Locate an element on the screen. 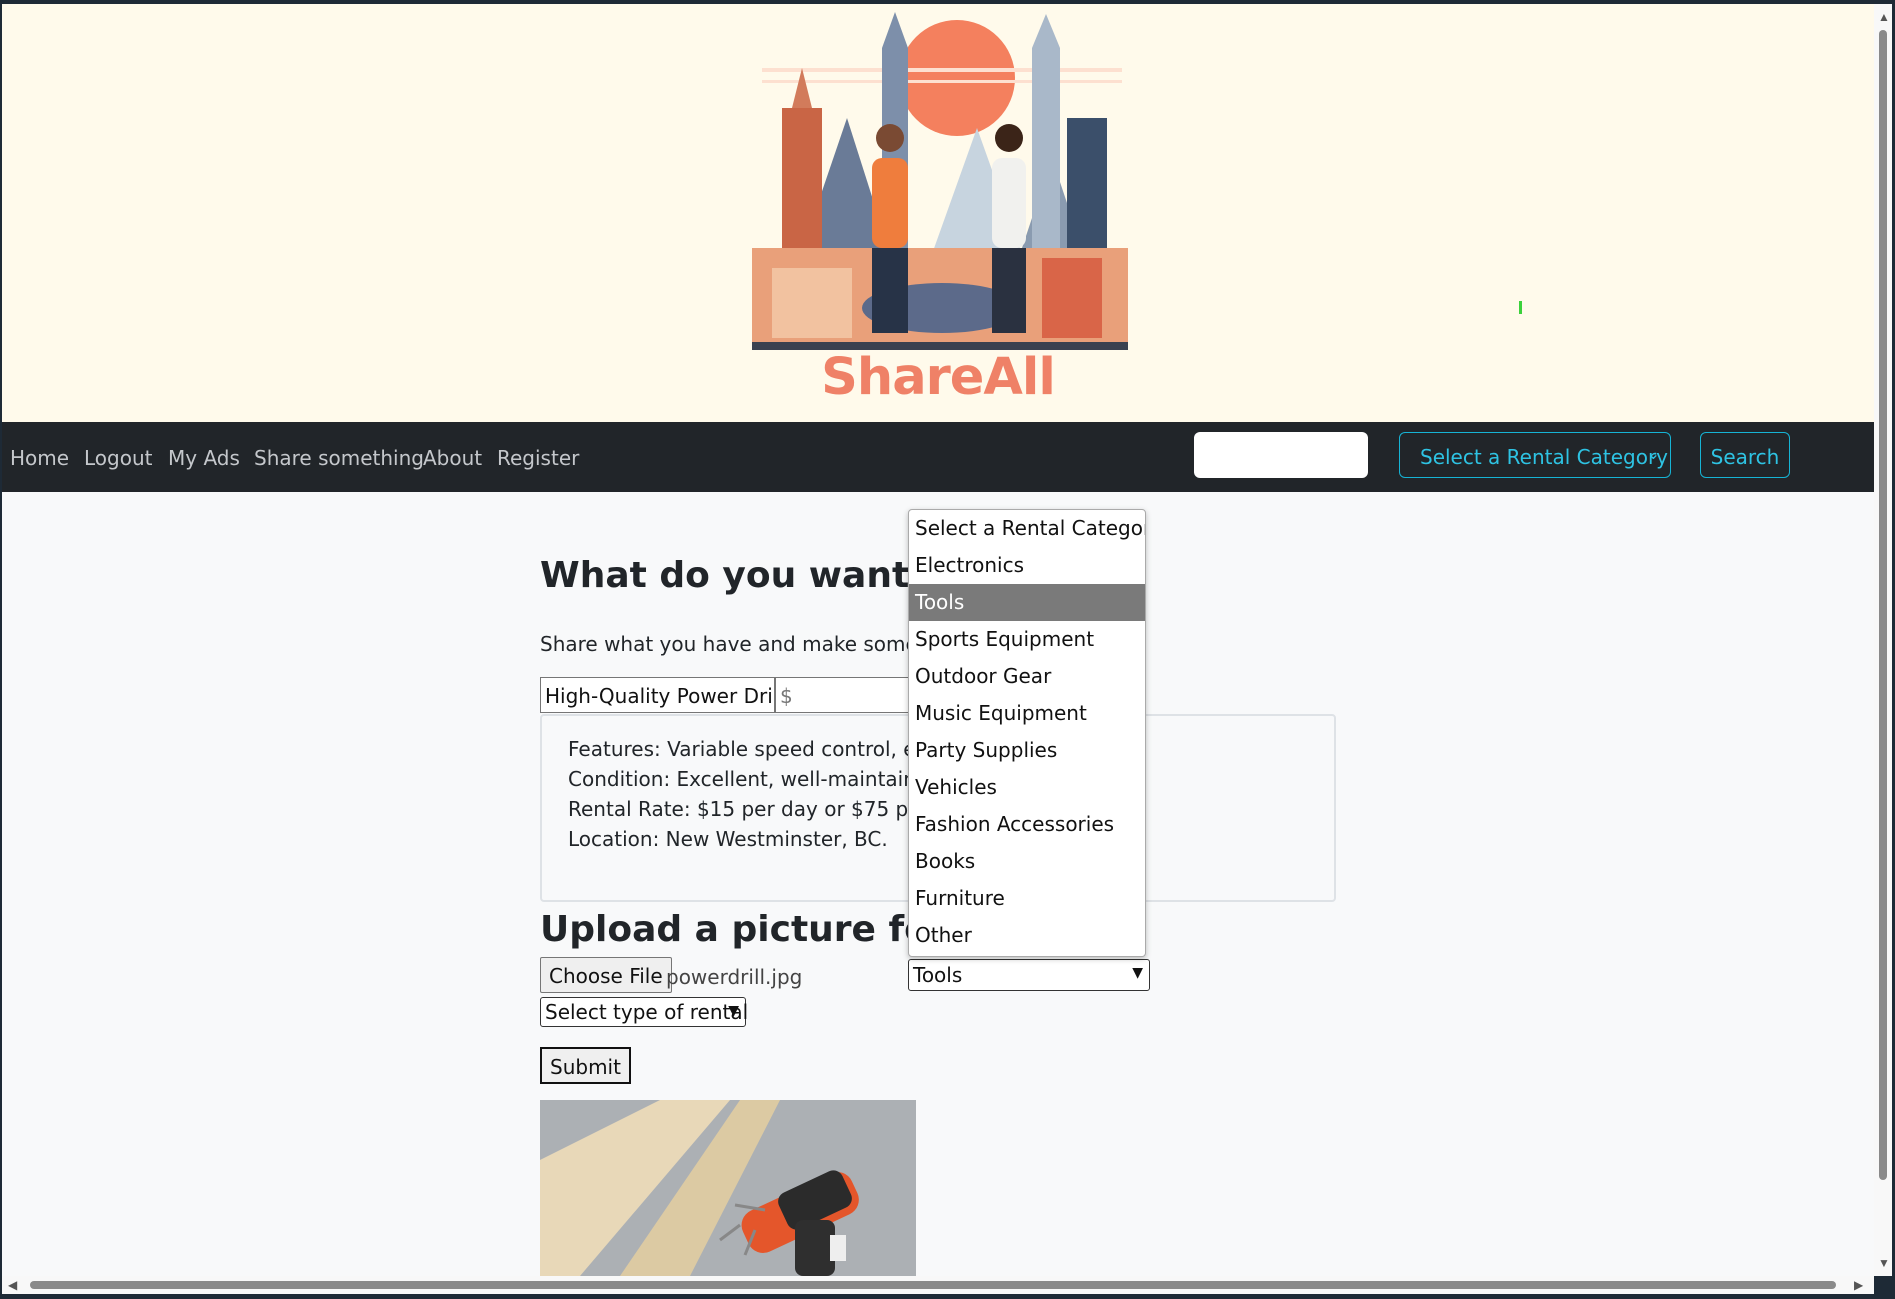 The image size is (1895, 1299). nav-register: Register is located at coordinates (538, 458).